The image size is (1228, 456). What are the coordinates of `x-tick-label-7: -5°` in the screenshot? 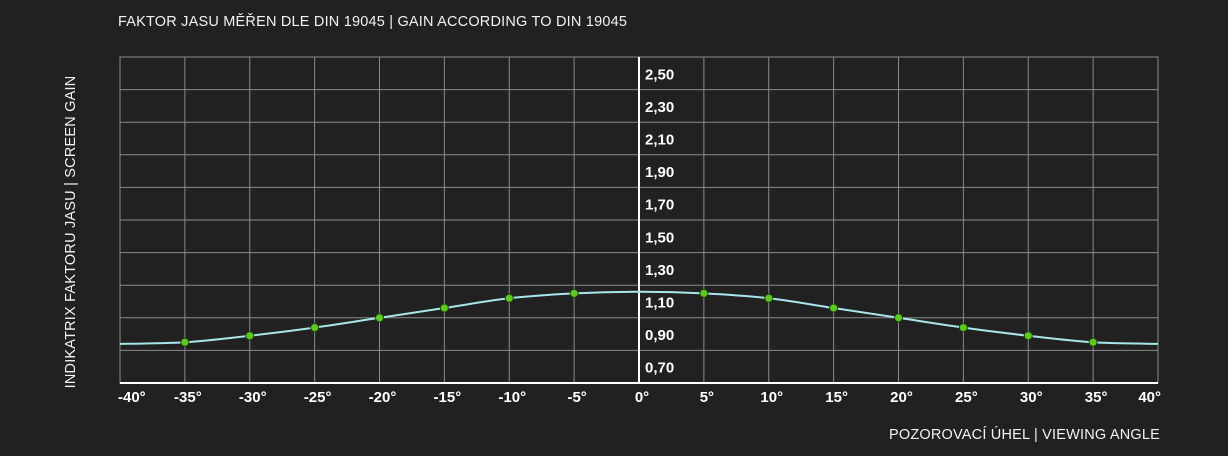 It's located at (576, 397).